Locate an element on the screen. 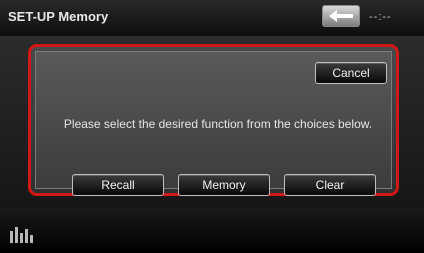  screen-title: SET-UP Memory is located at coordinates (58, 16).